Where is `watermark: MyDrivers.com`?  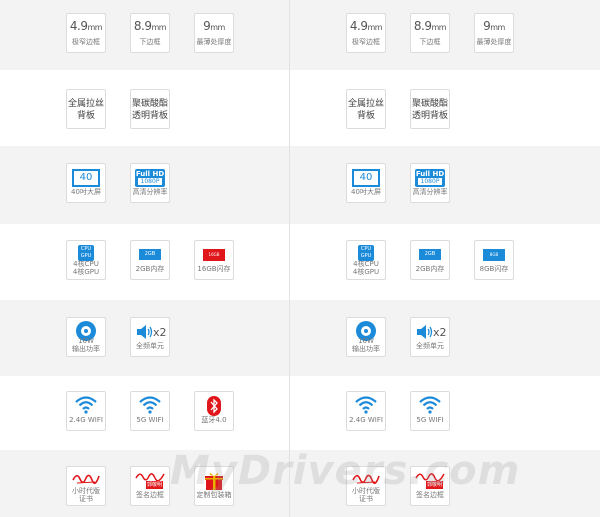
watermark: MyDrivers.com is located at coordinates (345, 471).